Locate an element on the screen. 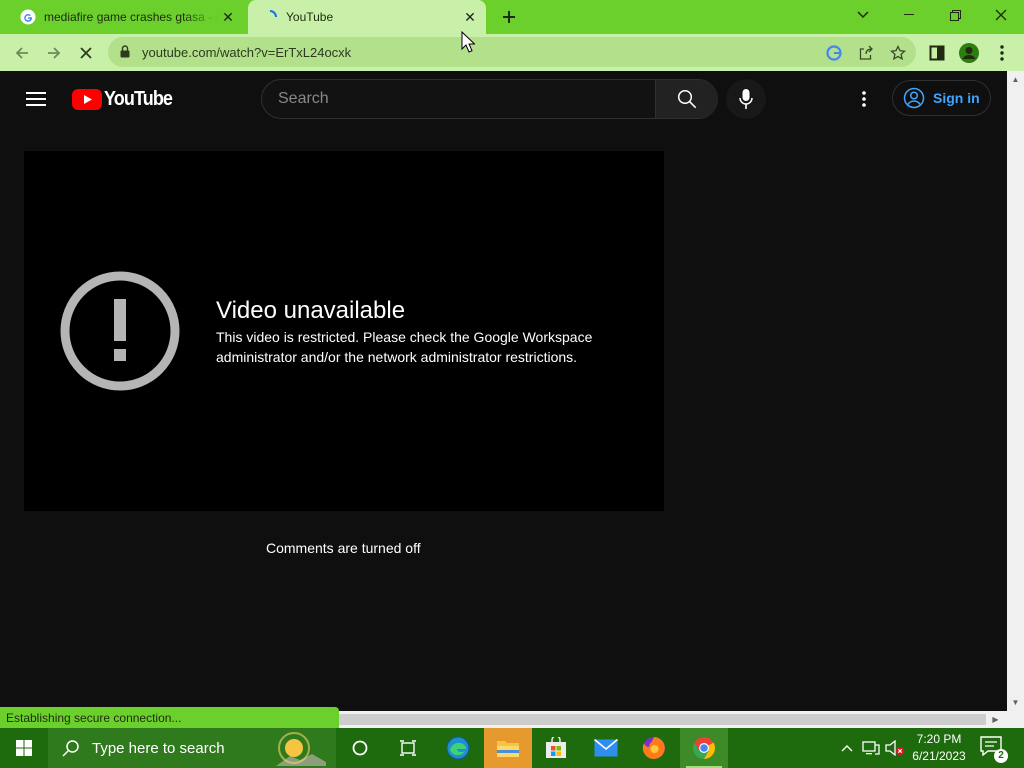  youtube-wordmark: YouTube is located at coordinates (138, 98).